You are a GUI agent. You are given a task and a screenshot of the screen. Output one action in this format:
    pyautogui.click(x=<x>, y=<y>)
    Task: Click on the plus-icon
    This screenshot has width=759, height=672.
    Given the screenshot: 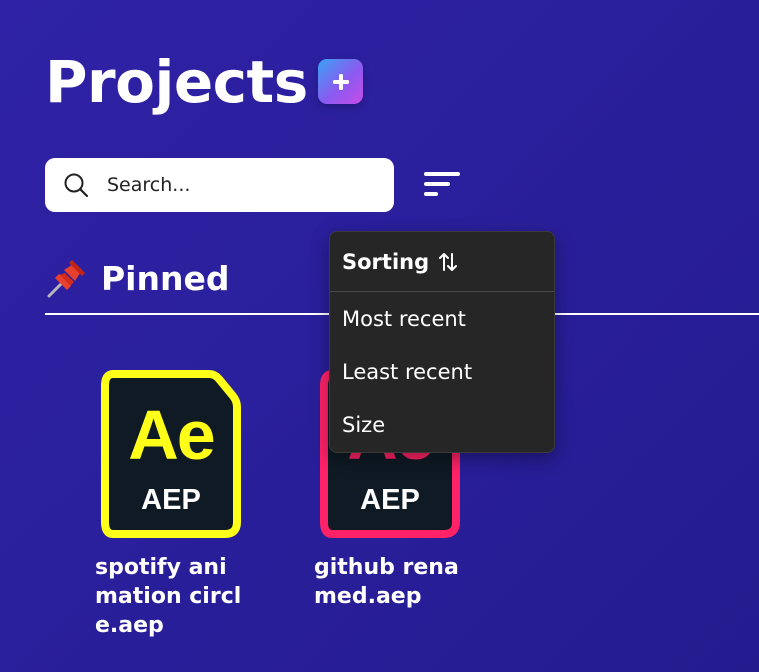 What is the action you would take?
    pyautogui.click(x=340, y=81)
    